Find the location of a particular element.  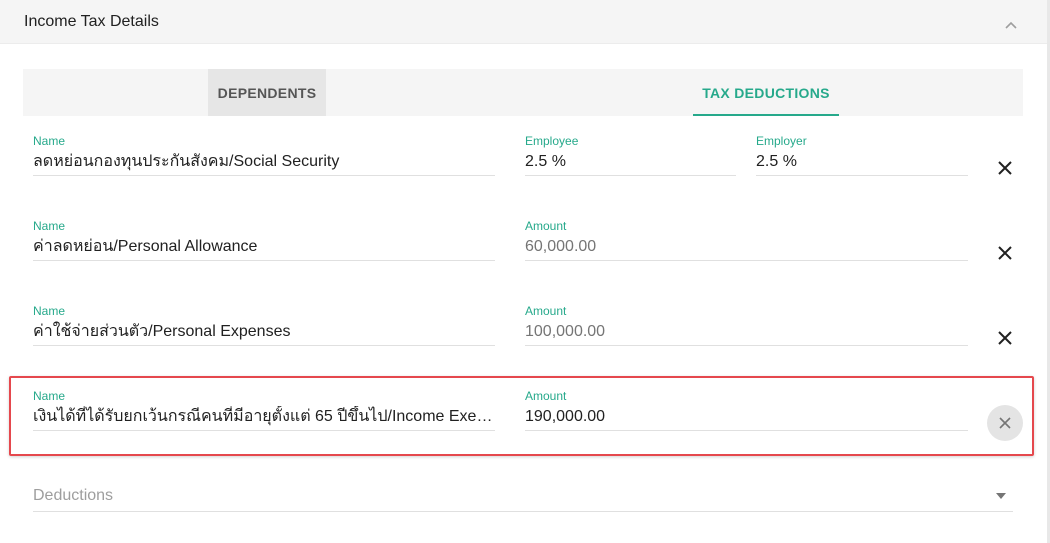

amount-value: 100,000.00 is located at coordinates (565, 331).